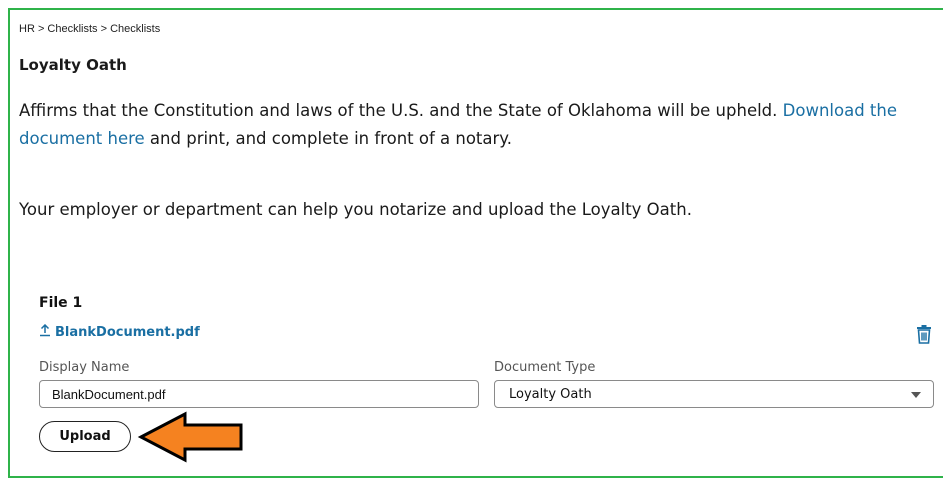 This screenshot has width=943, height=478. What do you see at coordinates (545, 367) in the screenshot?
I see `document-type-label: Document Type` at bounding box center [545, 367].